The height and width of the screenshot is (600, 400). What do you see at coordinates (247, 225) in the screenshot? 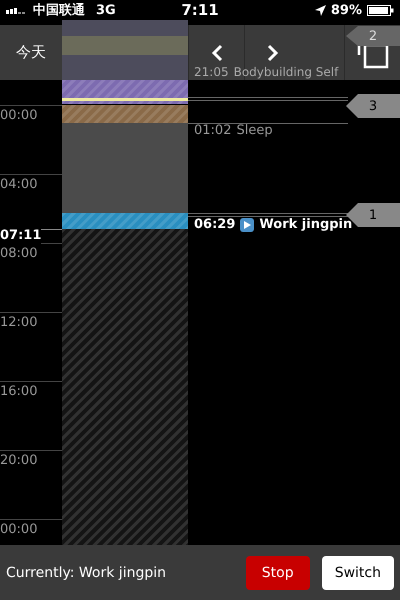
I see `play-icon` at bounding box center [247, 225].